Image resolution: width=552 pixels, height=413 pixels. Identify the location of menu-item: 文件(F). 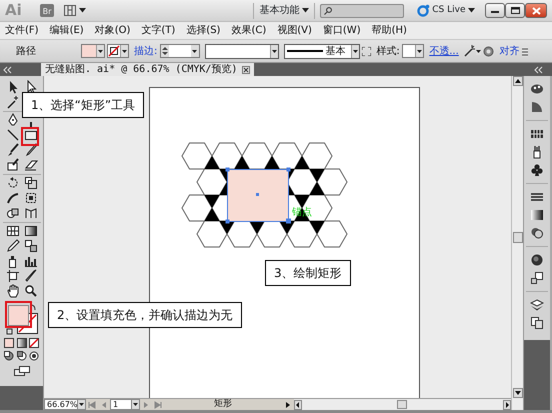
(22, 30).